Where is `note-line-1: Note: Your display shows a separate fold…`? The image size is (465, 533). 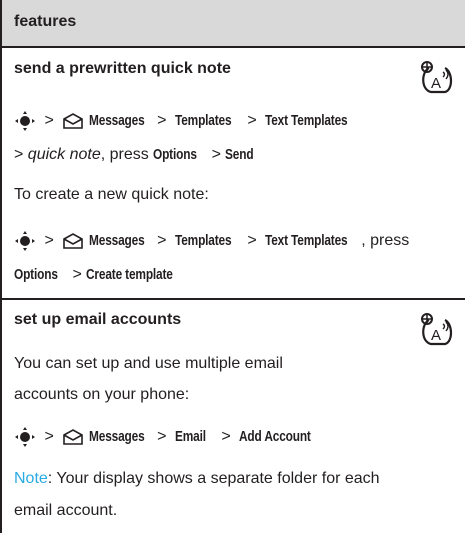 note-line-1: Note: Your display shows a separate fold… is located at coordinates (197, 479).